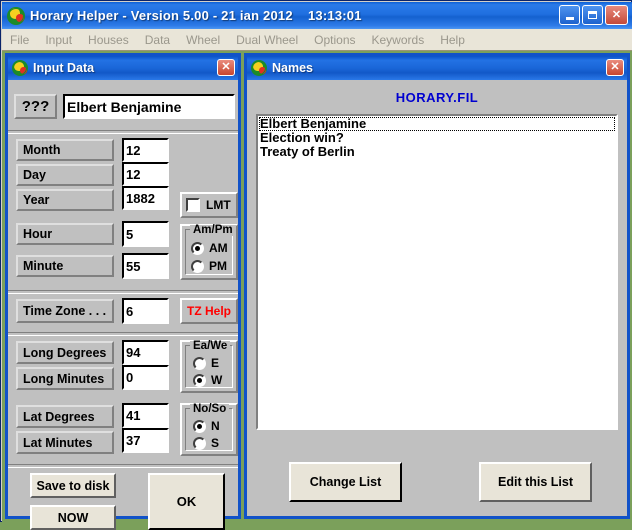 This screenshot has height=530, width=632. Describe the element at coordinates (210, 346) in the screenshot. I see `eawe-group-legend: Ea/We` at that location.